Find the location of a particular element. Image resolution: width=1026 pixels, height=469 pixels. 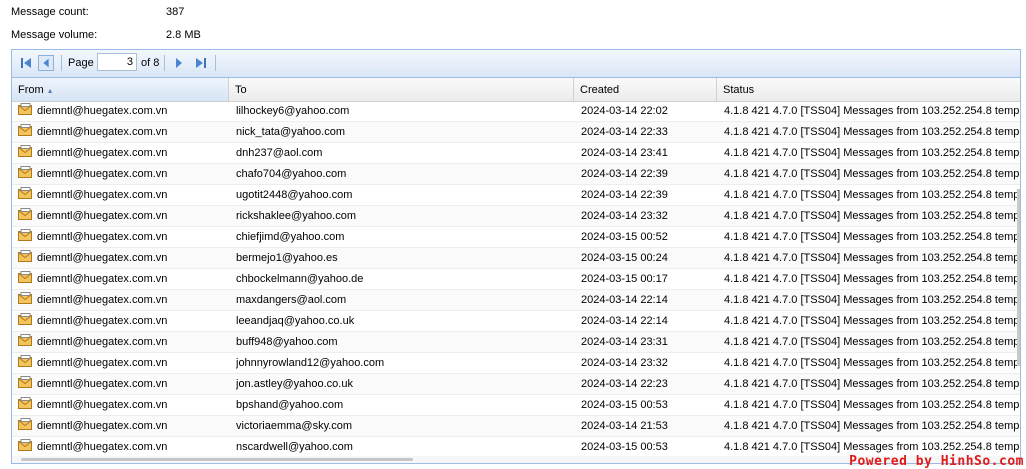

next-page-icon is located at coordinates (179, 63).